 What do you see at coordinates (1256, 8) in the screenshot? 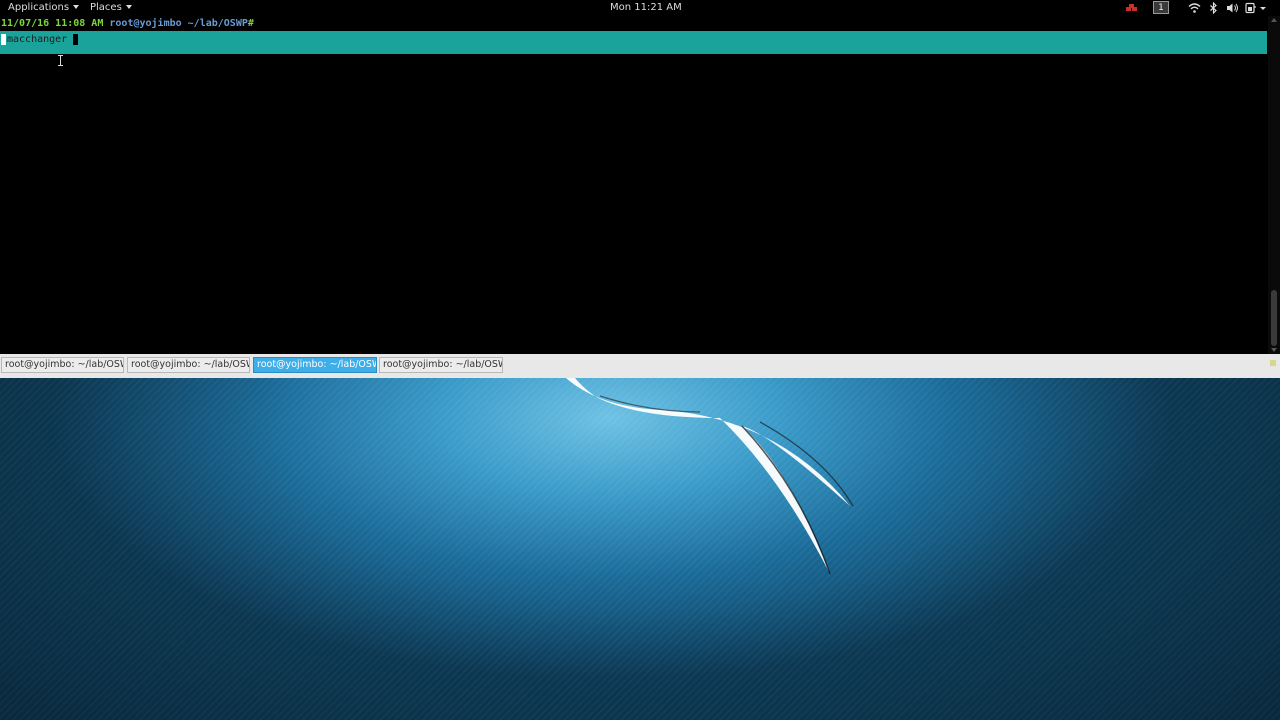
I see `power-icon` at bounding box center [1256, 8].